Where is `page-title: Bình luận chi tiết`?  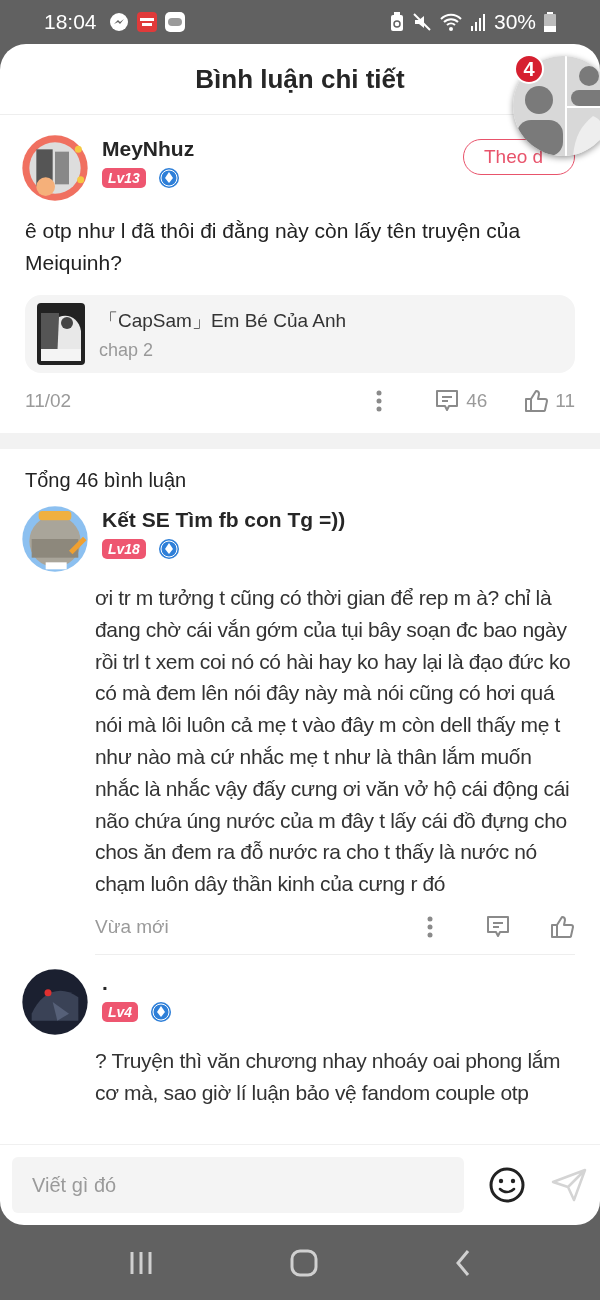 page-title: Bình luận chi tiết is located at coordinates (300, 79).